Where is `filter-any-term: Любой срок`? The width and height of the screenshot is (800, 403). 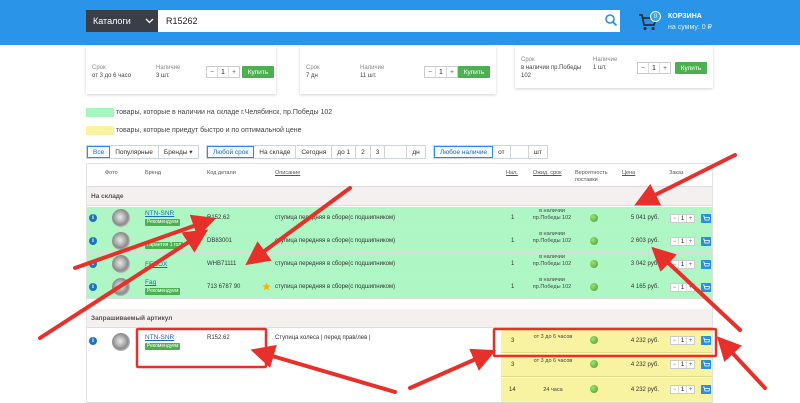
filter-any-term: Любой срок is located at coordinates (231, 152).